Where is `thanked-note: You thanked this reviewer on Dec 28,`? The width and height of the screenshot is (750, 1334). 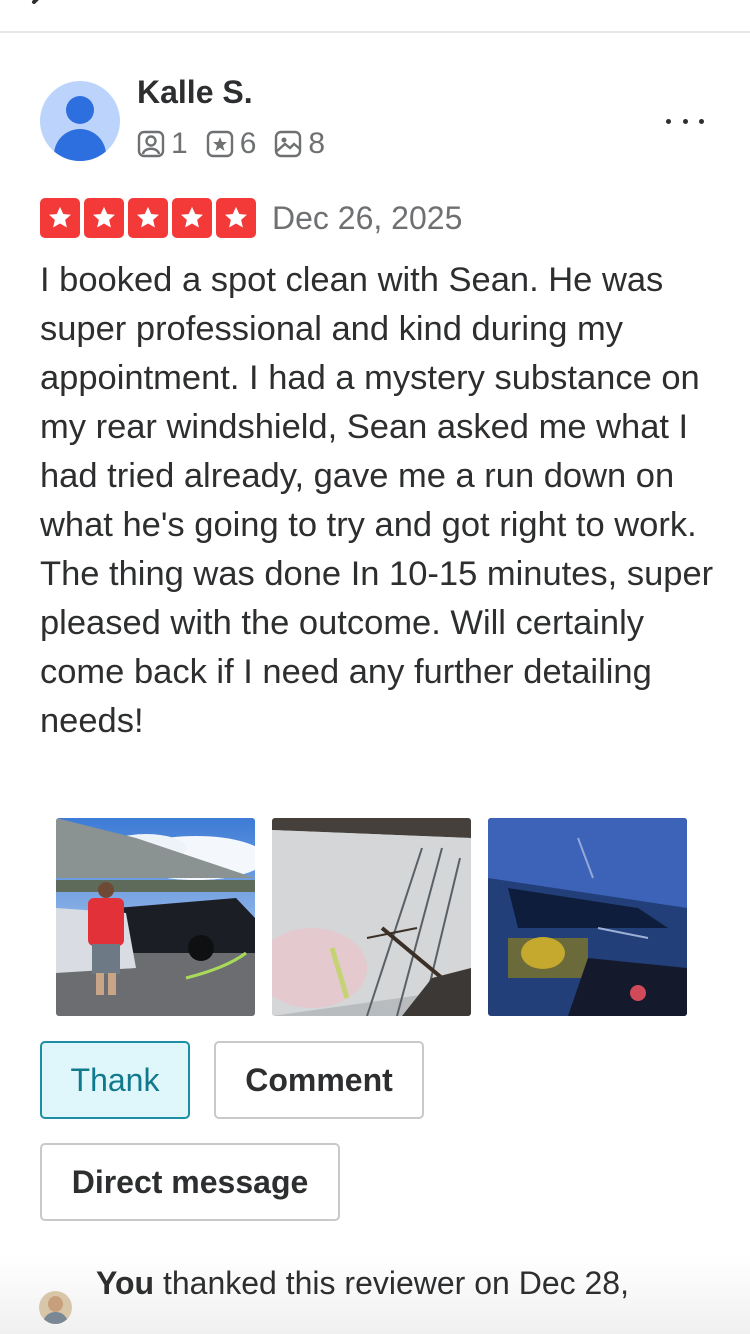
thanked-note: You thanked this reviewer on Dec 28, is located at coordinates (362, 1283).